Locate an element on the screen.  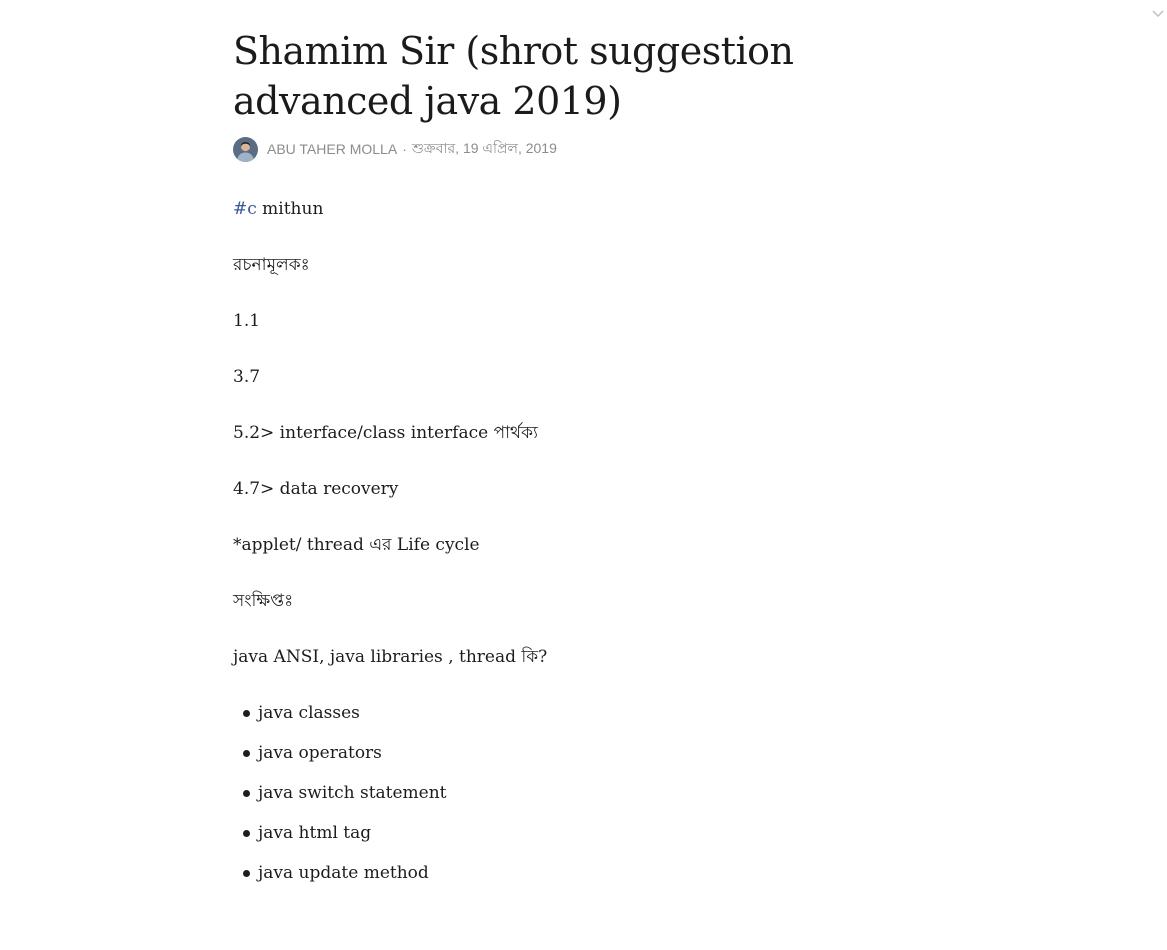
paragraph-4-7: 4.7> data recovery is located at coordinates (316, 489).